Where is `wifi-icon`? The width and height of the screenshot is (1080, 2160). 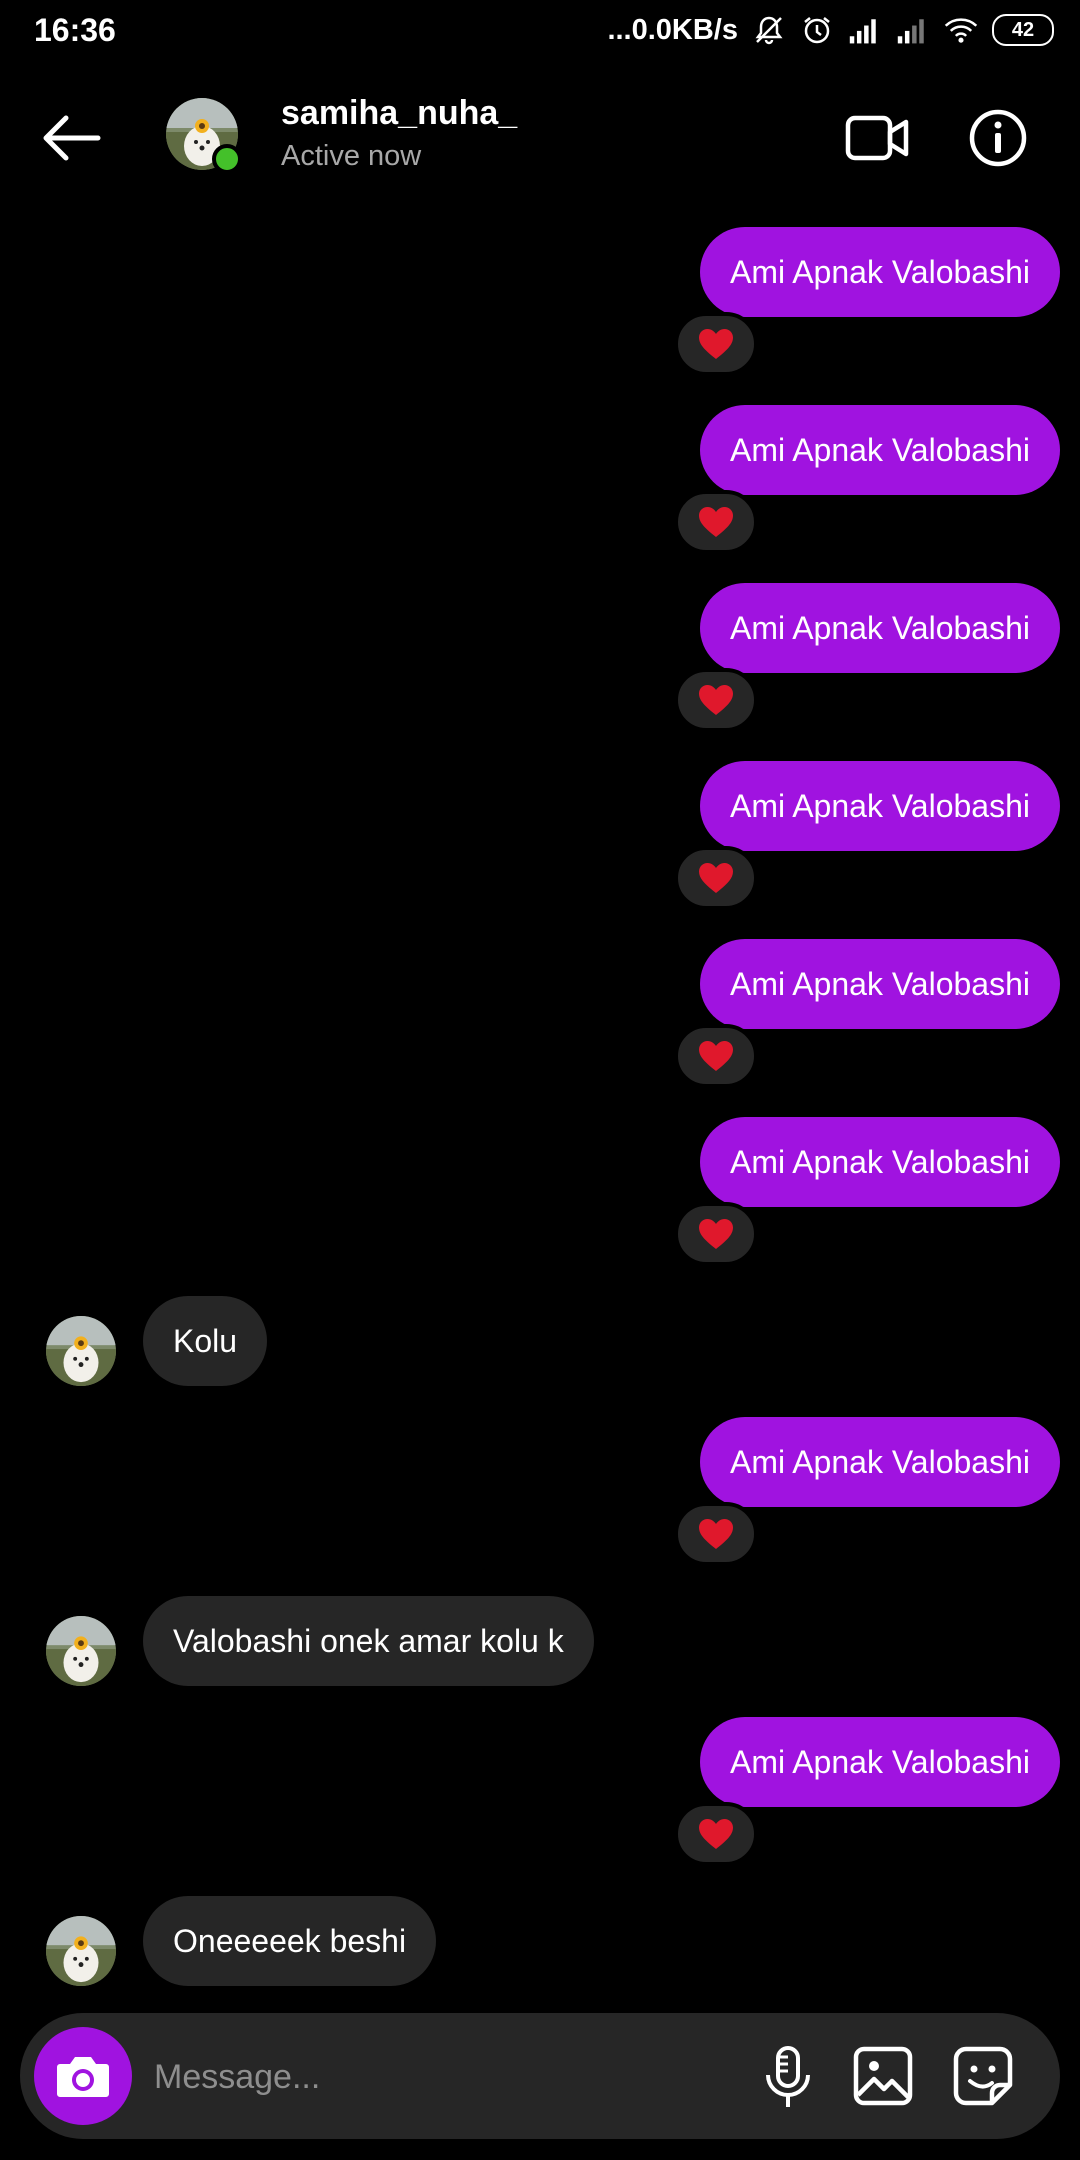 wifi-icon is located at coordinates (961, 30).